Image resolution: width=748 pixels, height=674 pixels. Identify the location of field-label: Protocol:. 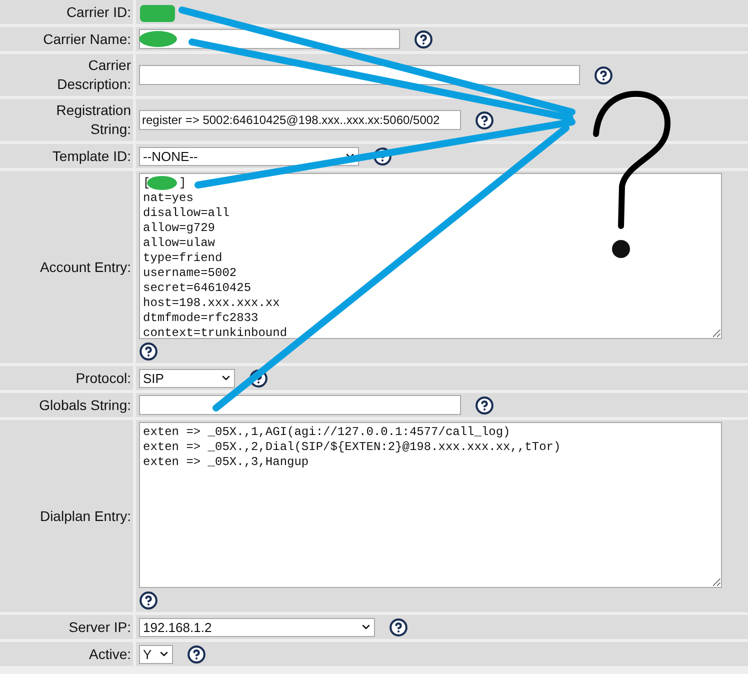
(66, 378).